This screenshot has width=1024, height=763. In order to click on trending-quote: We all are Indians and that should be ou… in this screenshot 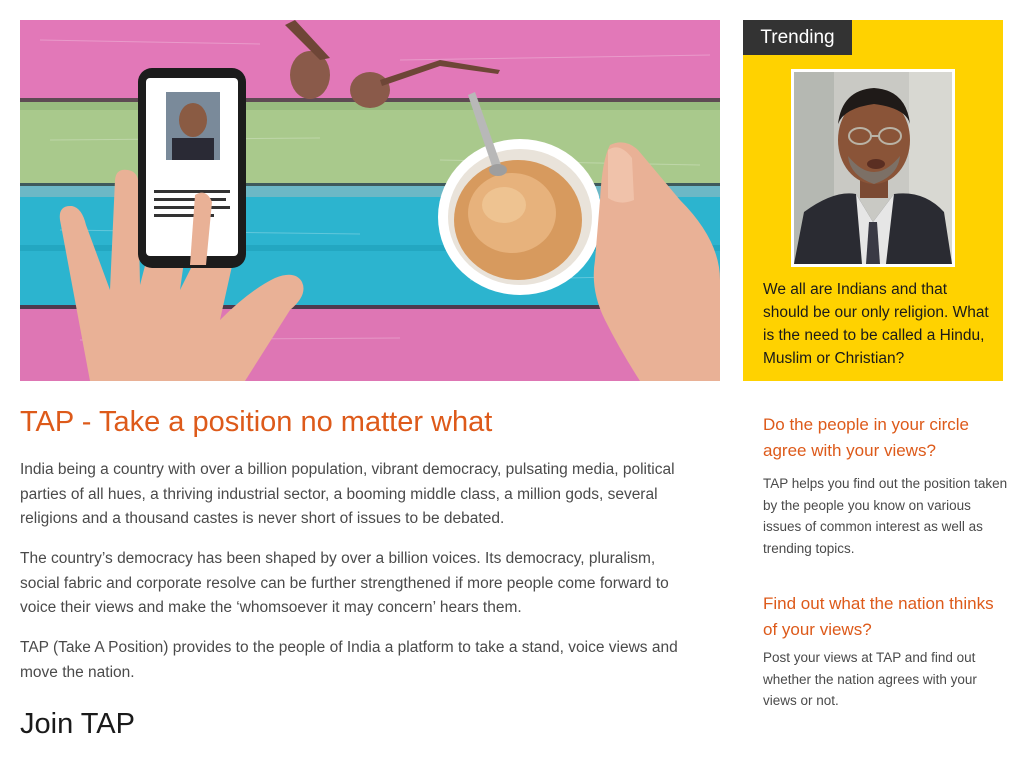, I will do `click(879, 324)`.